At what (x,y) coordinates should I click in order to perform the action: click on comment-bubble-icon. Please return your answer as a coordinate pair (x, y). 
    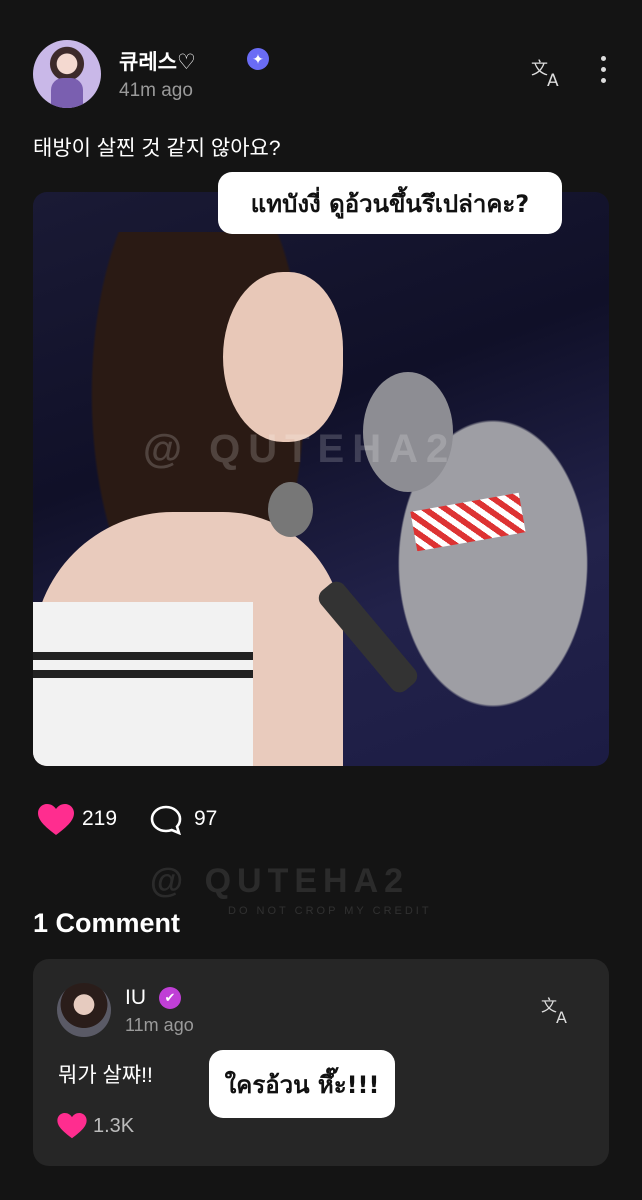
    Looking at the image, I should click on (166, 820).